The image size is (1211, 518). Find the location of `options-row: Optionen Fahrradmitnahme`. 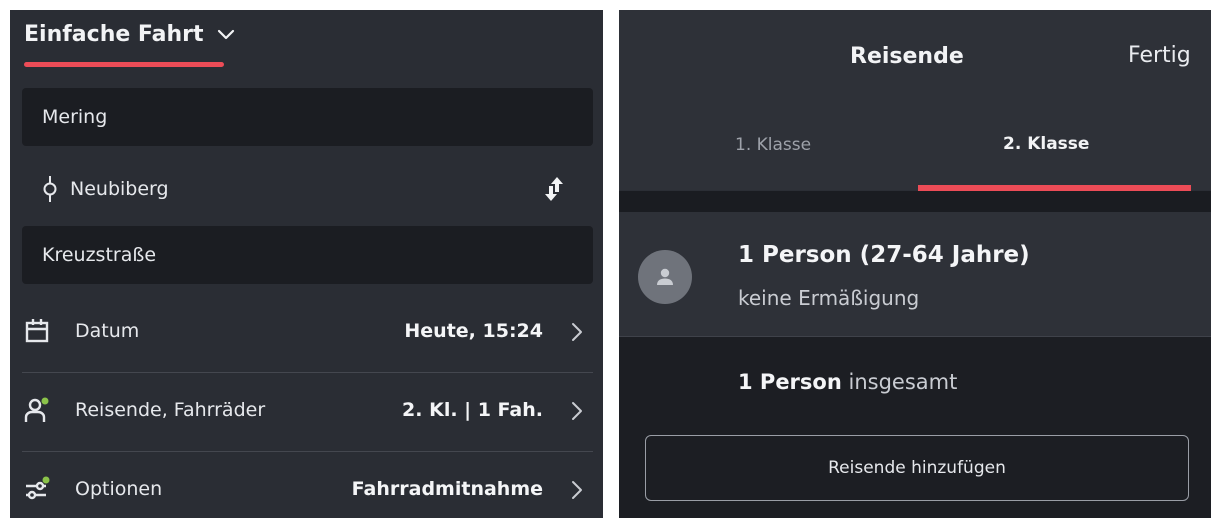

options-row: Optionen Fahrradmitnahme is located at coordinates (307, 484).